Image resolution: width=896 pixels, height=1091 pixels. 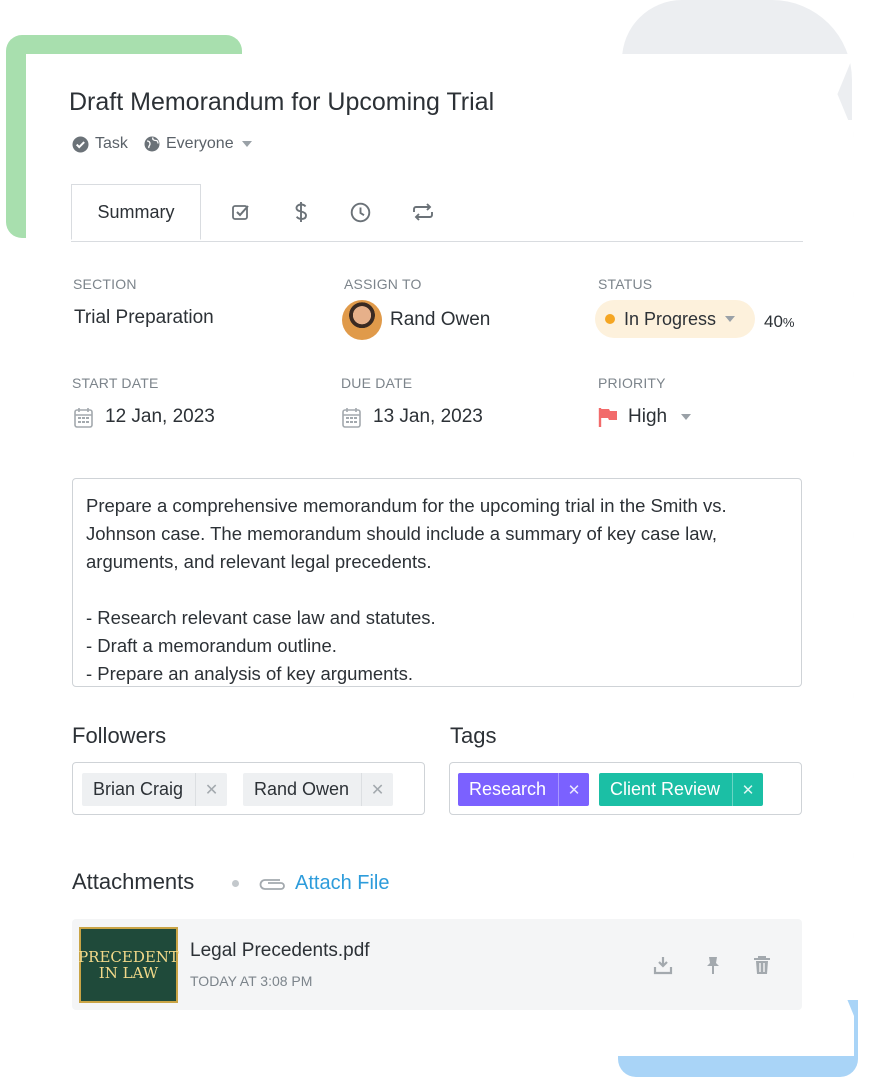 I want to click on attach-file-label: Attach File, so click(x=342, y=883).